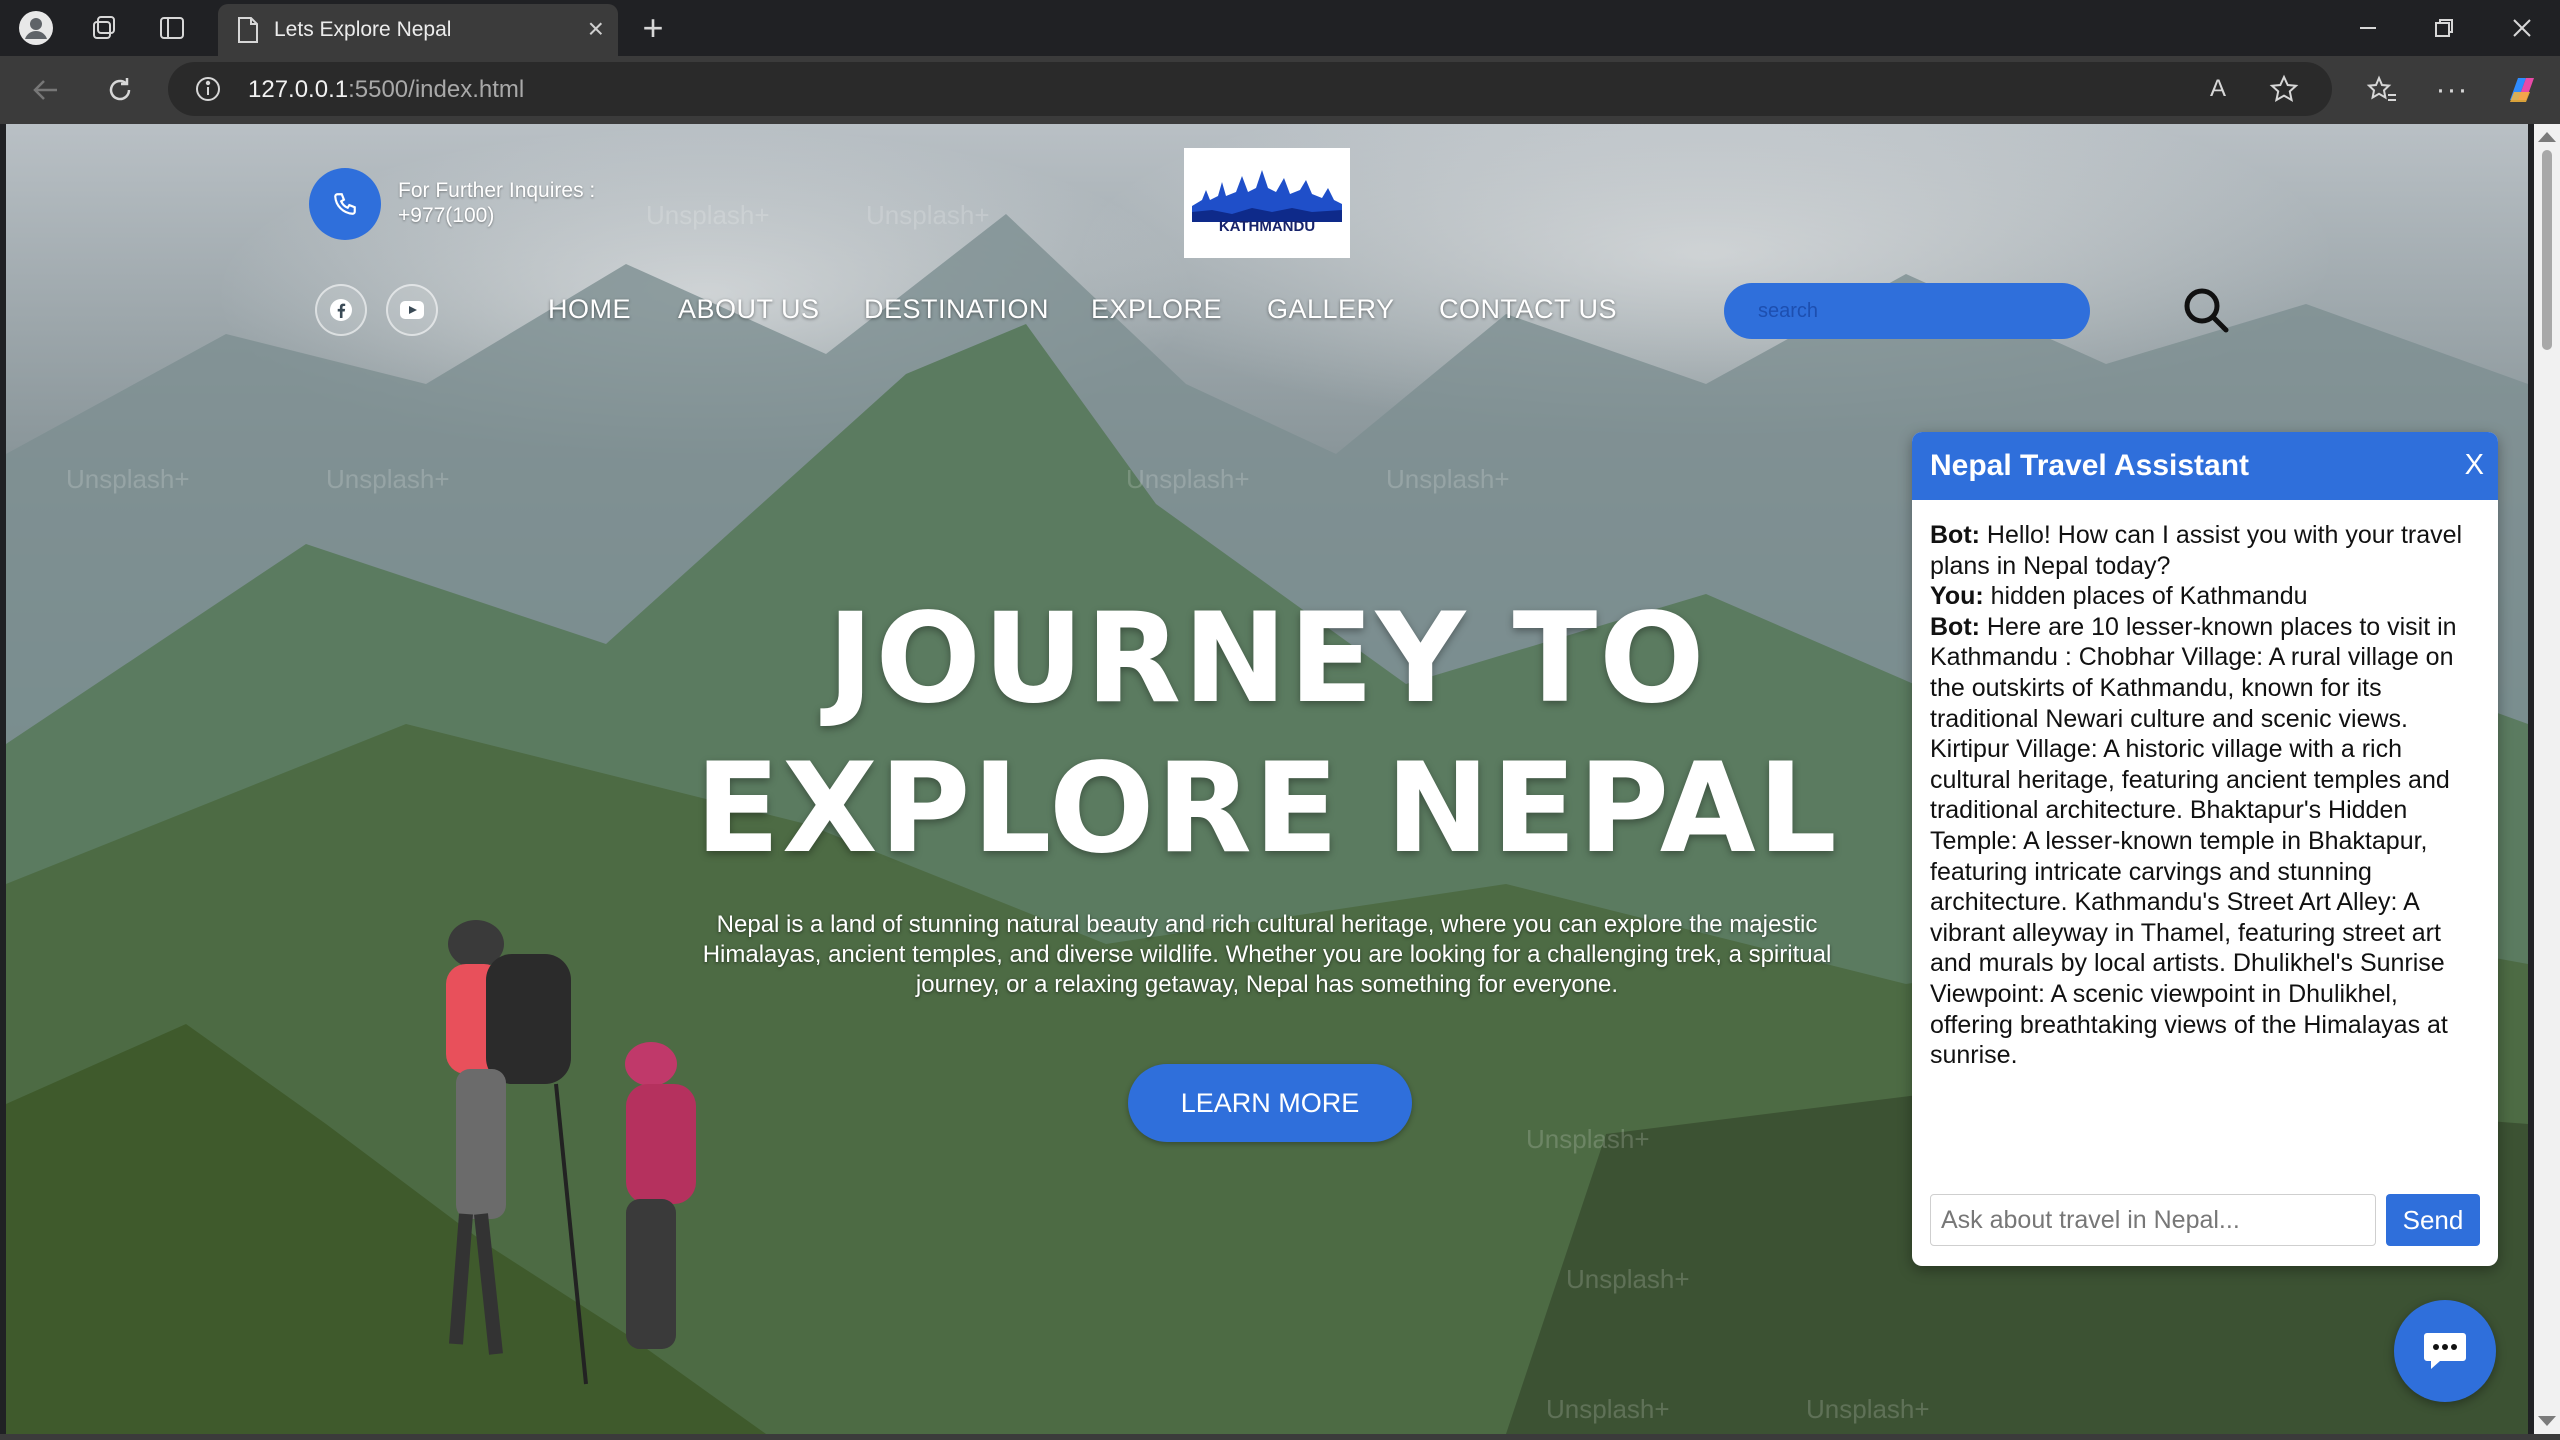 This screenshot has height=1440, width=2560. I want to click on inquiry-label: For Further Inquires :, so click(497, 190).